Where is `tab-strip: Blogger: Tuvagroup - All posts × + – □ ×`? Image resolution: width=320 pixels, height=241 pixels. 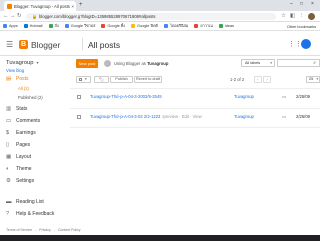 tab-strip: Blogger: Tuvagroup - All posts × + – □ × is located at coordinates (160, 5).